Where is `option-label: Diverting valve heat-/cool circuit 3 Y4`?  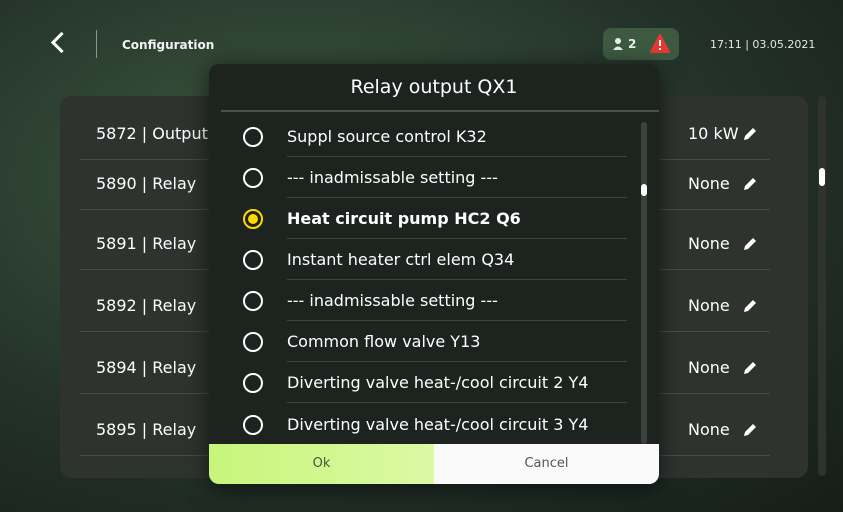 option-label: Diverting valve heat-/cool circuit 3 Y4 is located at coordinates (438, 424).